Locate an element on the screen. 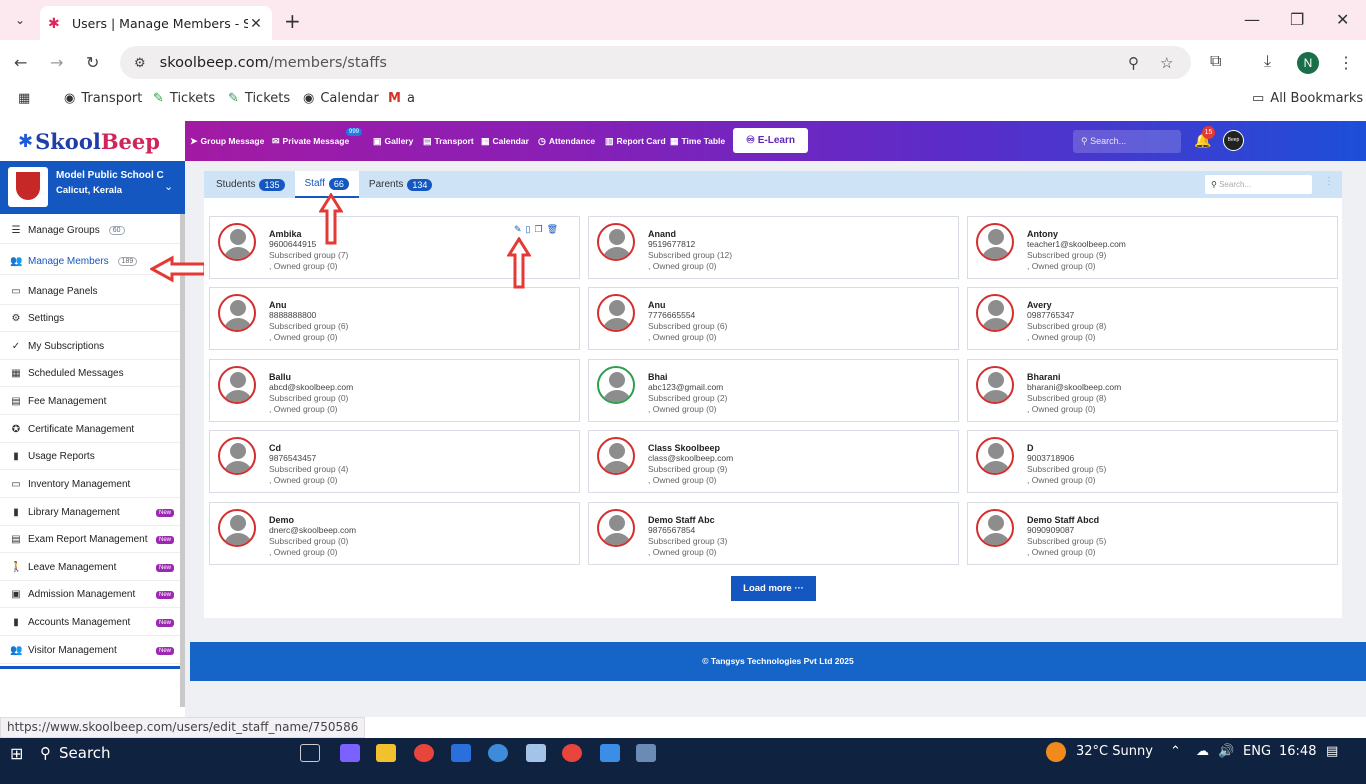 The image size is (1366, 784). bookmark-tickets-1: ✎ Tickets is located at coordinates (184, 98).